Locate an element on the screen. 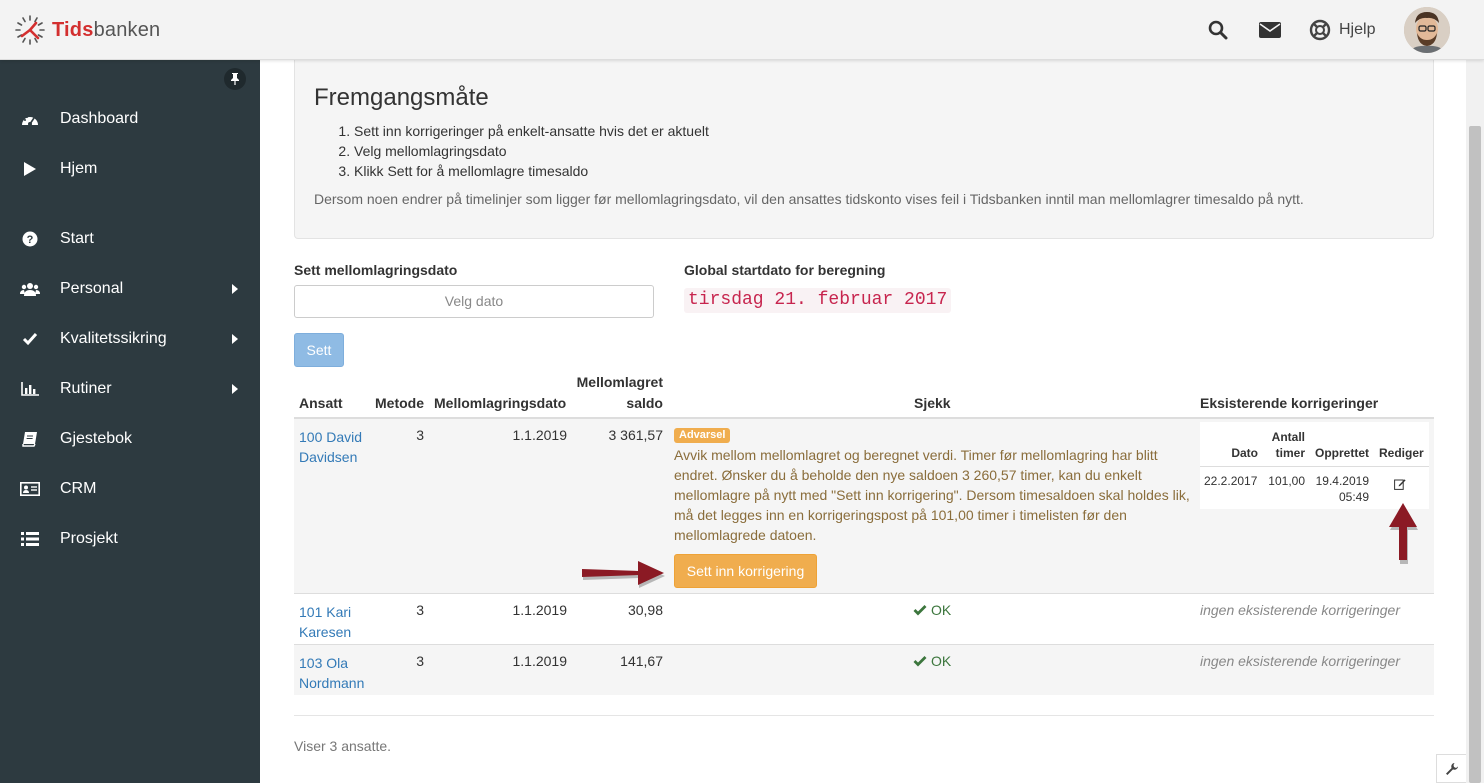 This screenshot has height=783, width=1484. row-divider is located at coordinates (864, 593).